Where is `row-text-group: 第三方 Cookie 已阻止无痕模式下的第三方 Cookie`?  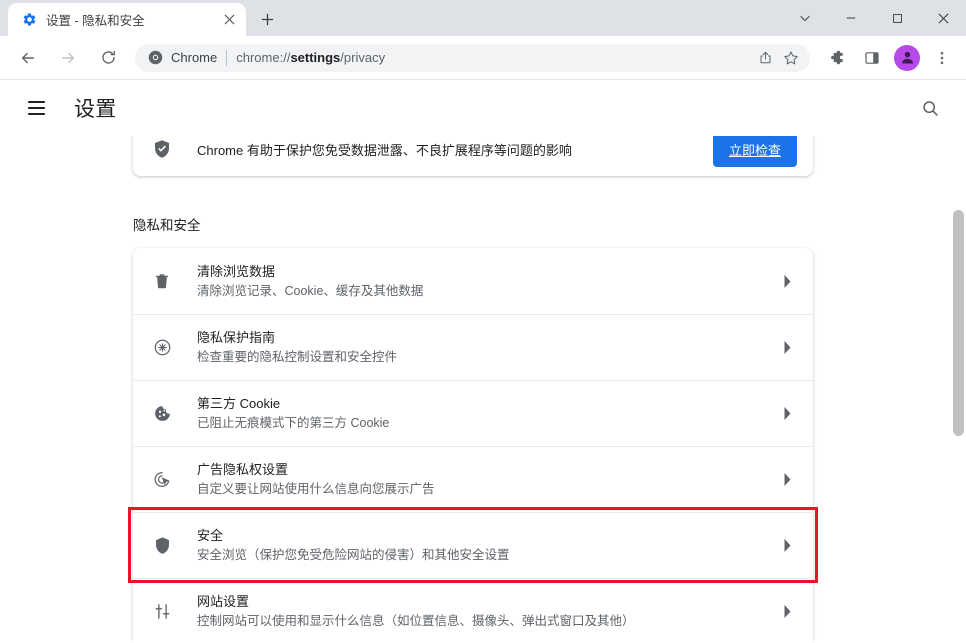
row-text-group: 第三方 Cookie 已阻止无痕模式下的第三方 Cookie is located at coordinates (487, 413).